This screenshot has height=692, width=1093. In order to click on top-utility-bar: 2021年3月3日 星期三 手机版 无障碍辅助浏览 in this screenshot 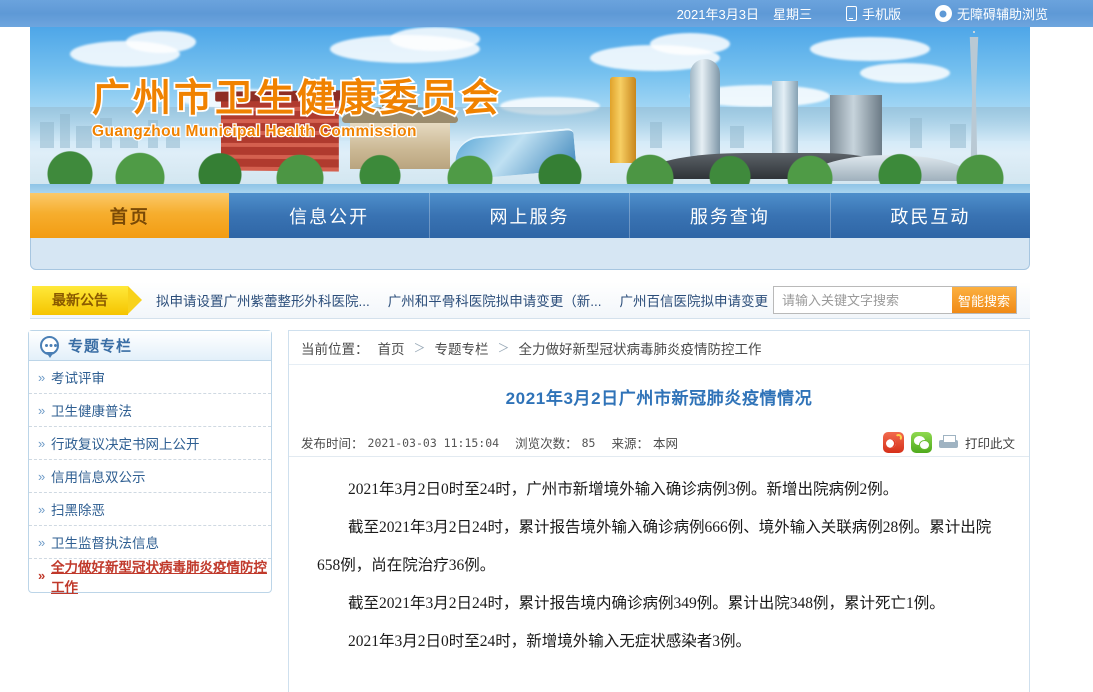, I will do `click(546, 13)`.